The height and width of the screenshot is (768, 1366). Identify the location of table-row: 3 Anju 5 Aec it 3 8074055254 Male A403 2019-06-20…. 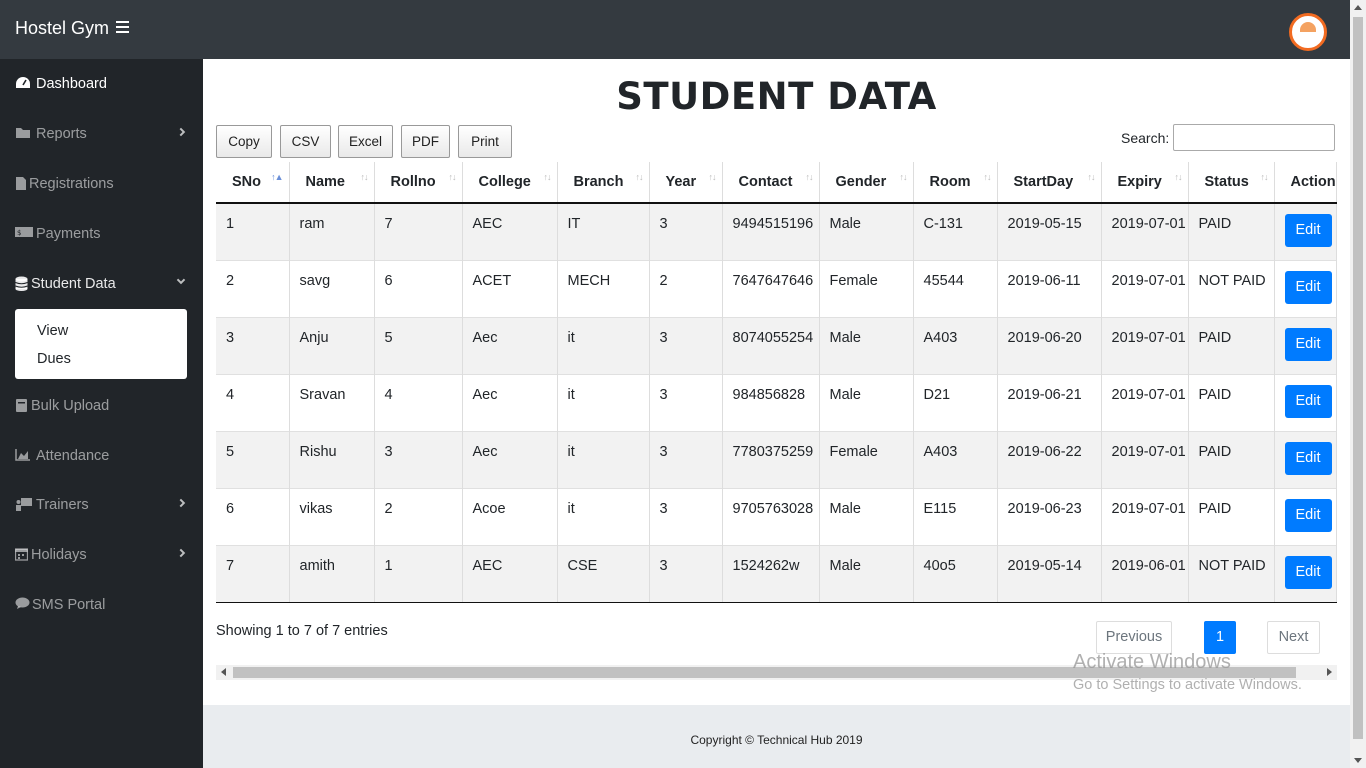
(776, 345).